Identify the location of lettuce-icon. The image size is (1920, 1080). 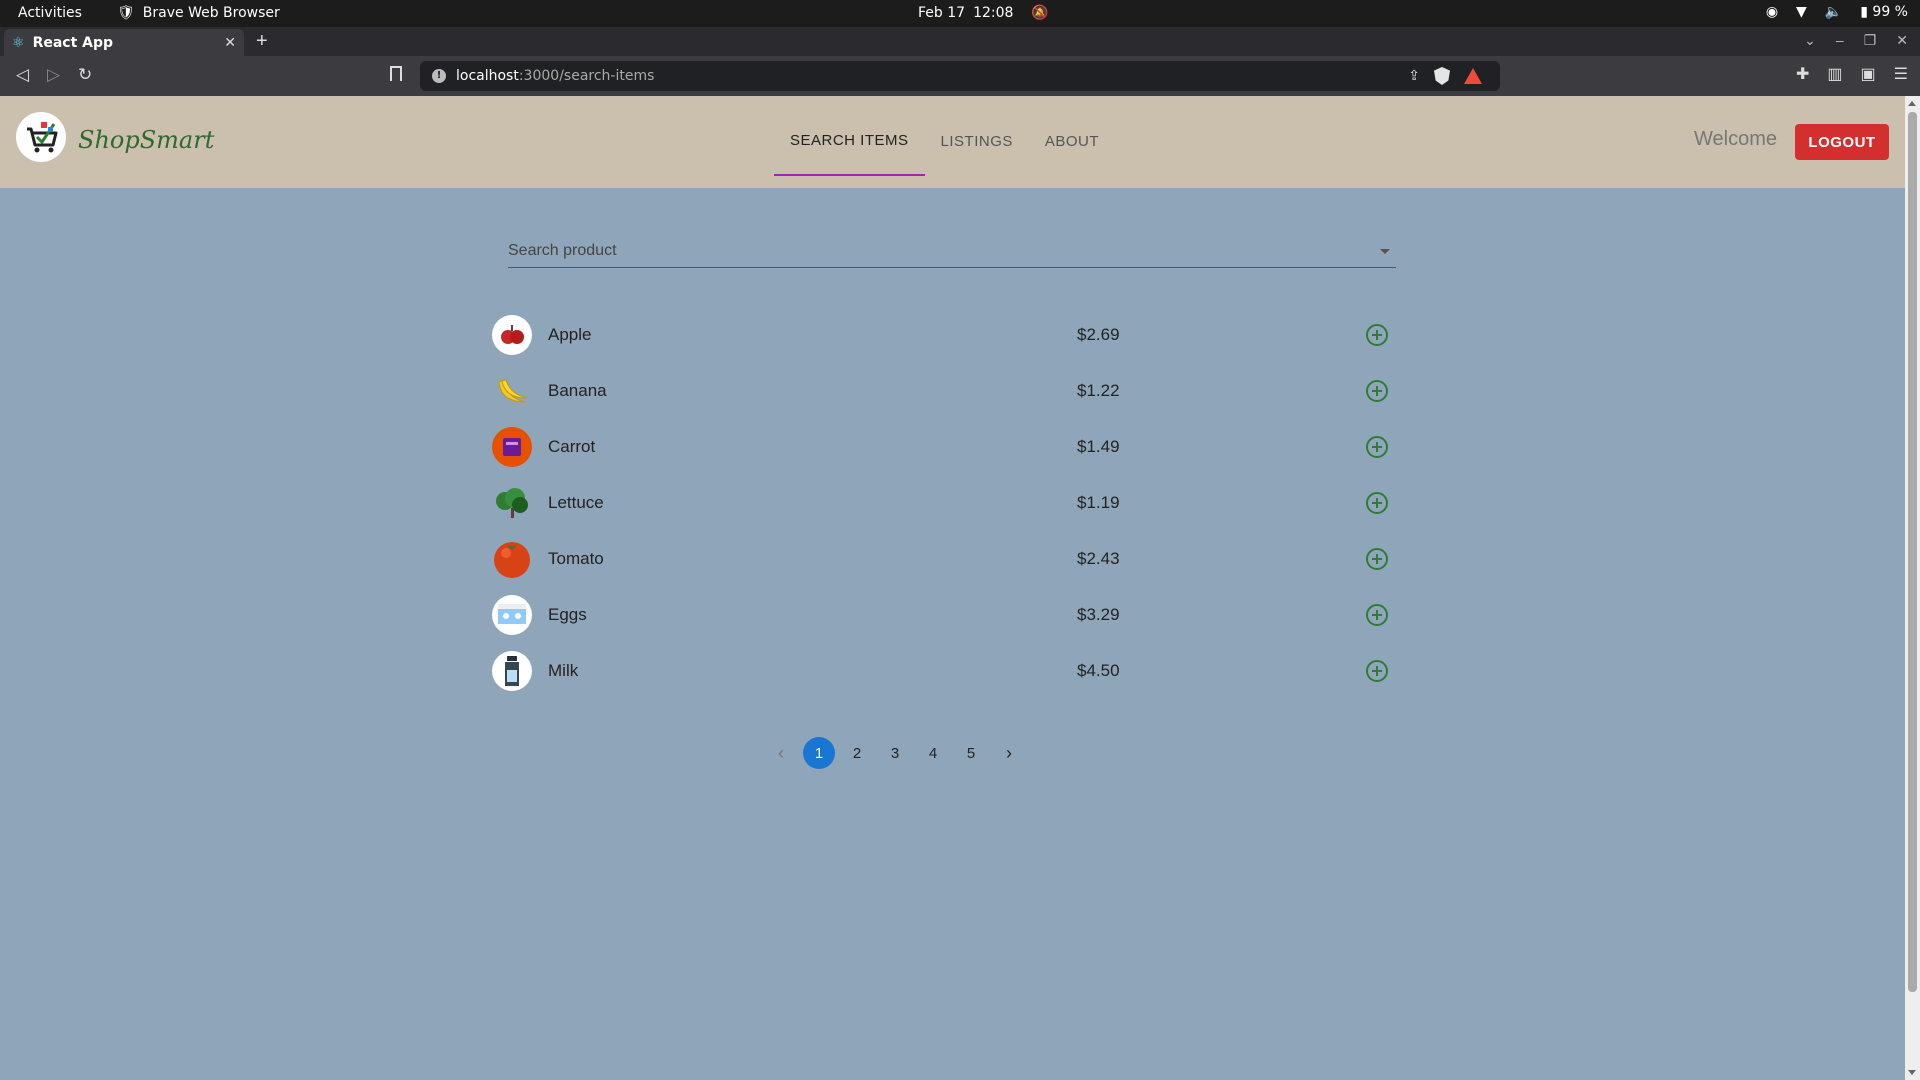
(512, 503).